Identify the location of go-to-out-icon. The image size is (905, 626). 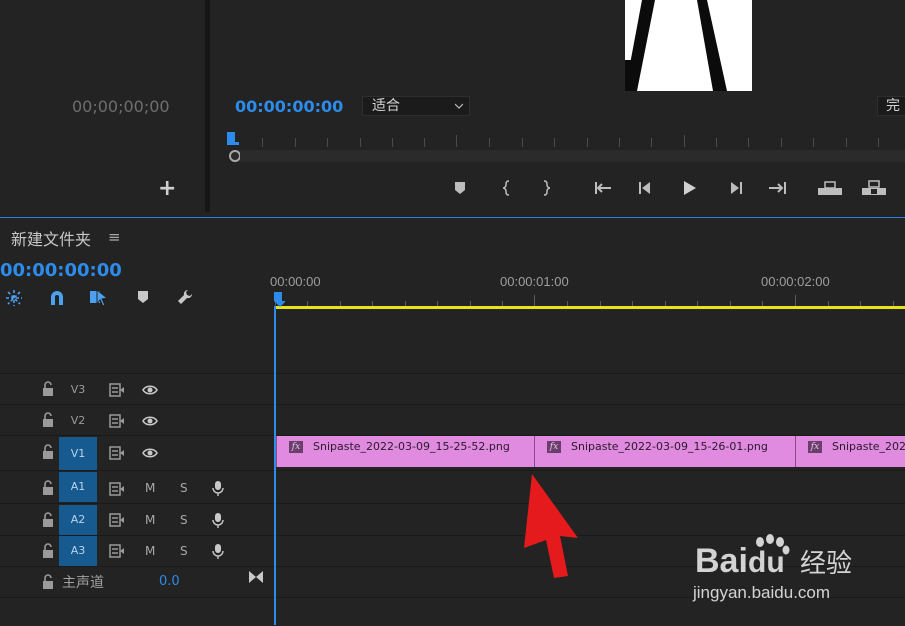
(777, 188).